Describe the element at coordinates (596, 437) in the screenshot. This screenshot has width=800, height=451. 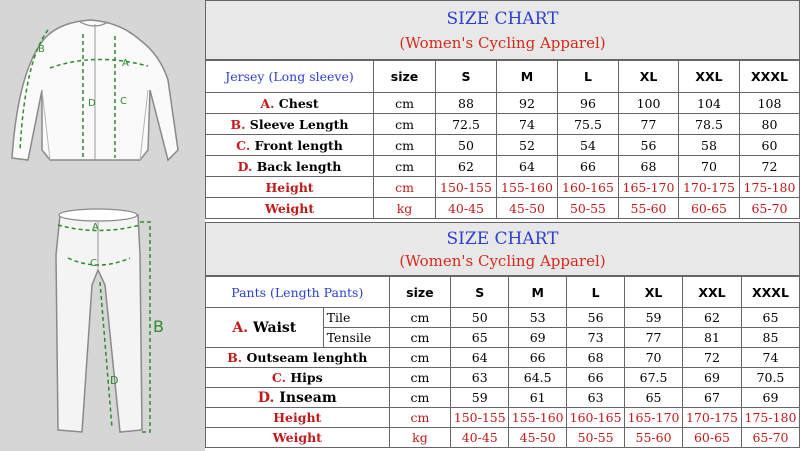
I see `cell-value: 50-55` at that location.